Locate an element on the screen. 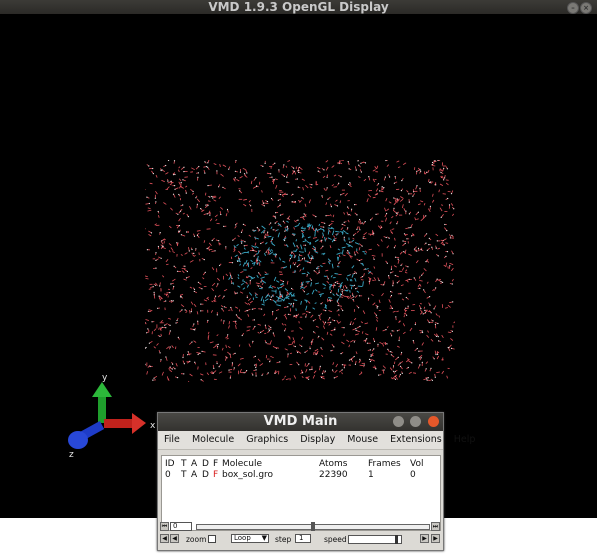  active-flag: A is located at coordinates (194, 475).